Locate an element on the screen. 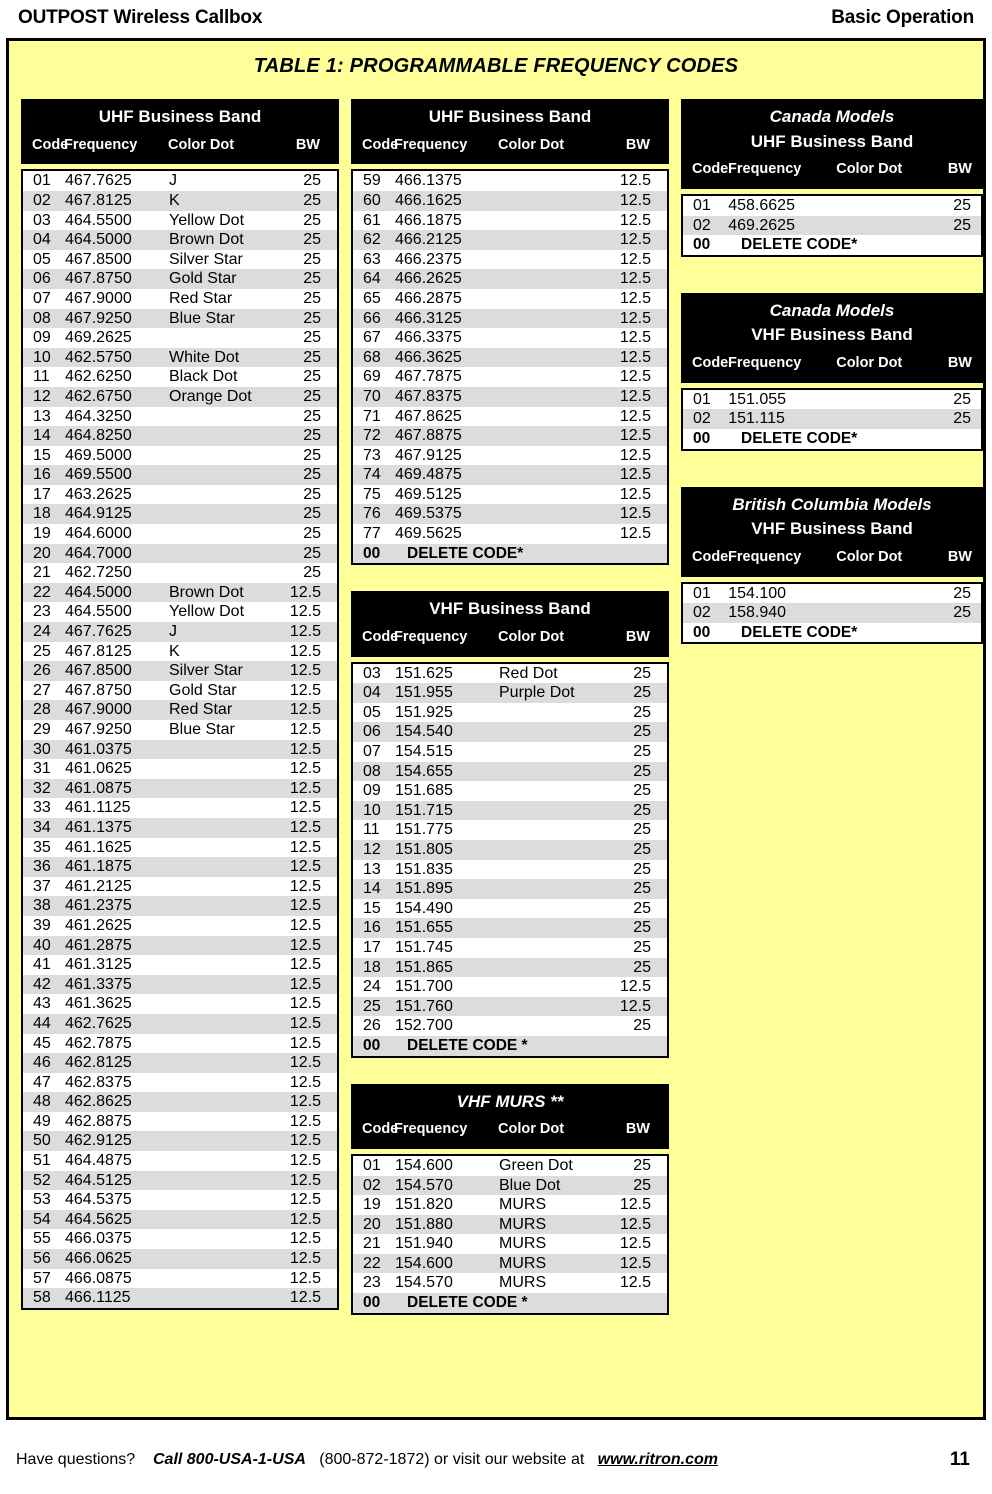  cell-frequency: 467.8625 is located at coordinates (428, 416).